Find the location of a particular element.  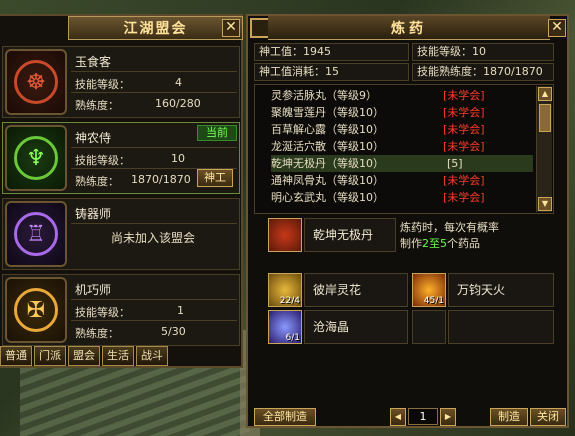

recipe-name: 聚魄雪莲丹（等级10） is located at coordinates (327, 112).